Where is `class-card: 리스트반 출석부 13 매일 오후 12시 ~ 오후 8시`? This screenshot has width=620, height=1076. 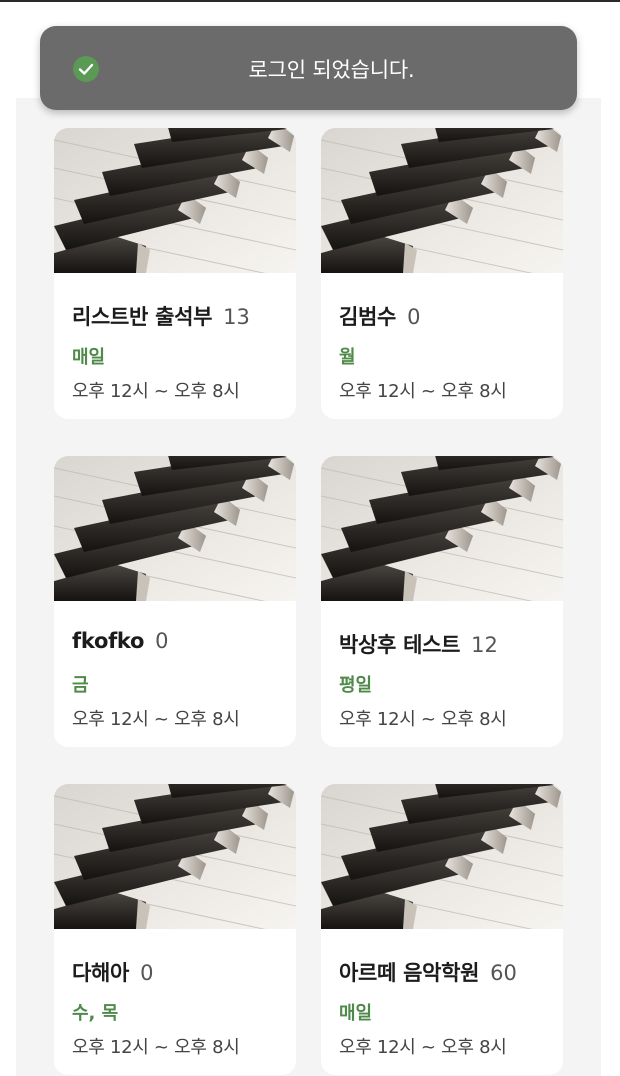
class-card: 리스트반 출석부 13 매일 오후 12시 ~ 오후 8시 is located at coordinates (175, 273).